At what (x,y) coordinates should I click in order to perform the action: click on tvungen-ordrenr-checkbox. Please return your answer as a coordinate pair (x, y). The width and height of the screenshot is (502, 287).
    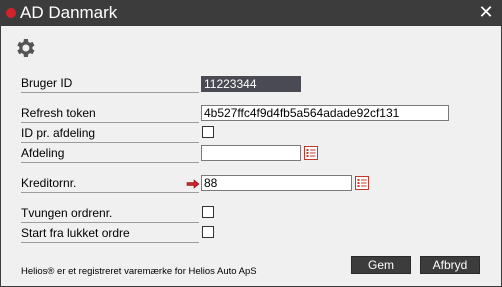
    Looking at the image, I should click on (208, 212).